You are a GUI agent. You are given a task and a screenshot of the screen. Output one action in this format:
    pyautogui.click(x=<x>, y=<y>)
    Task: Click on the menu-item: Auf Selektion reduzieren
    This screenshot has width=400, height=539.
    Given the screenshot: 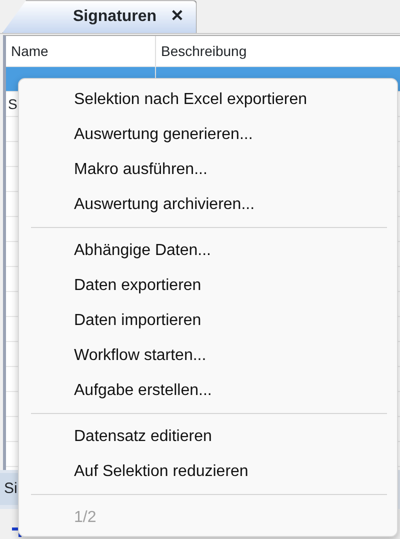 What is the action you would take?
    pyautogui.click(x=208, y=471)
    